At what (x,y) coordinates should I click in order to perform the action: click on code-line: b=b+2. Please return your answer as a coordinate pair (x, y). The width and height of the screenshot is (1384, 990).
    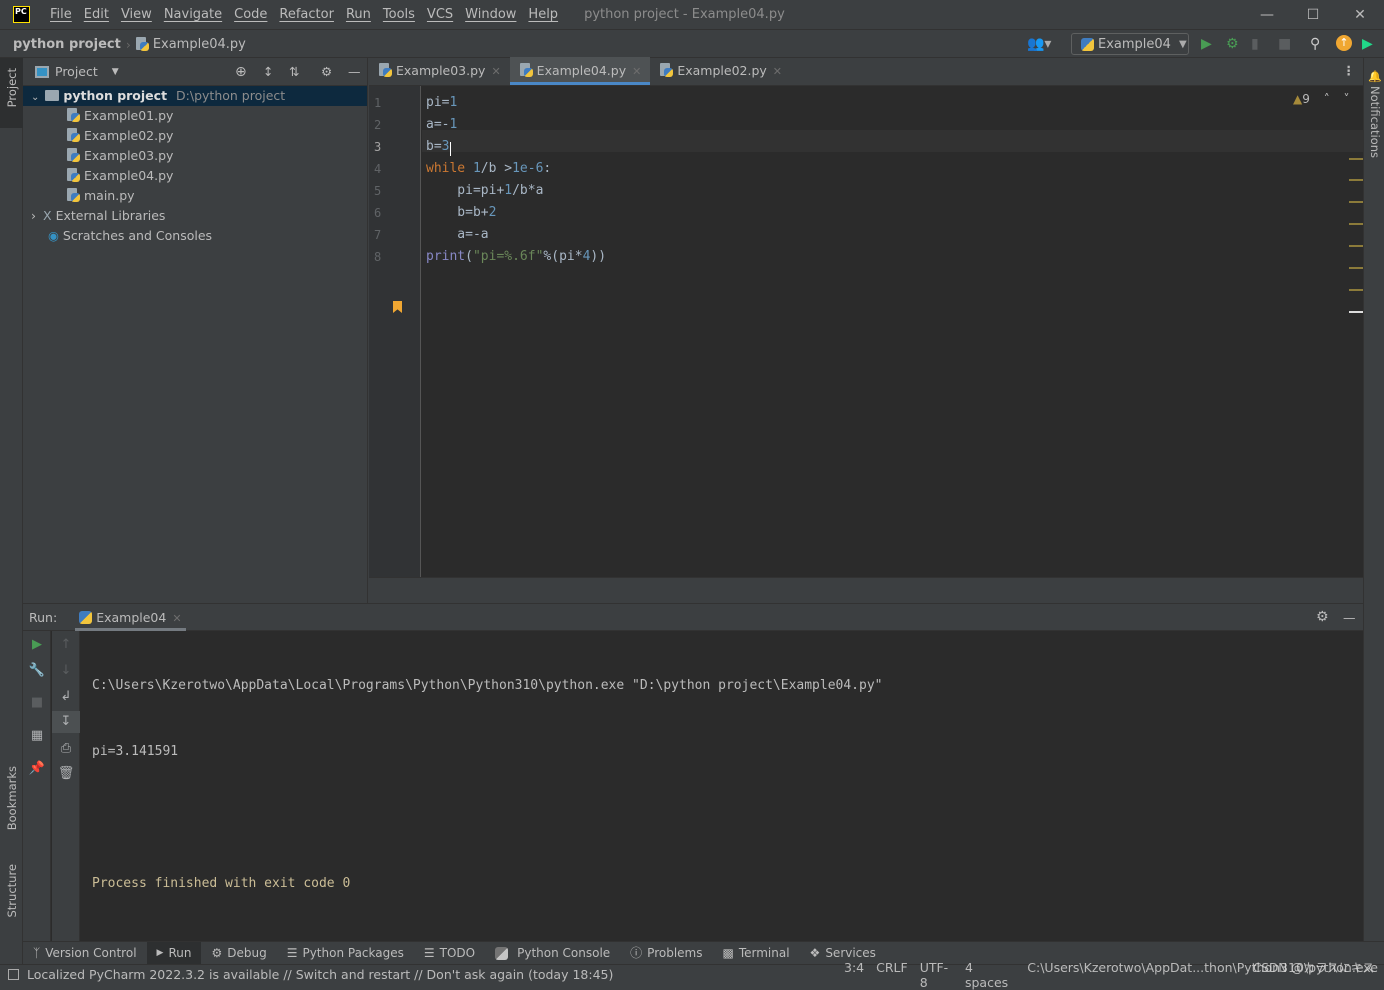
    Looking at the image, I should click on (461, 213).